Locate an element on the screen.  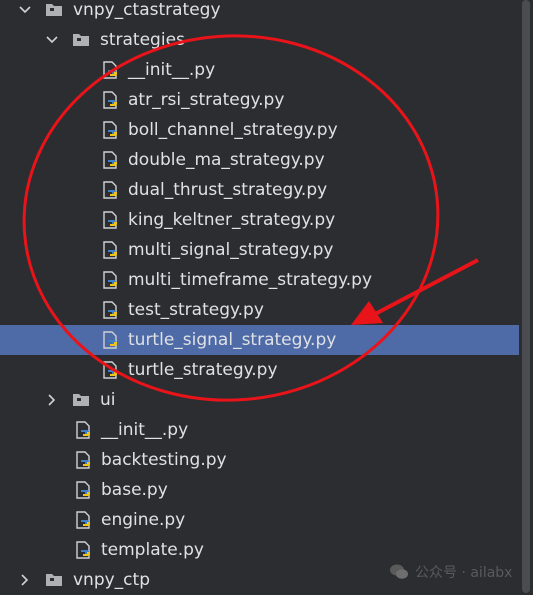
tree-file-king-keltner-strategy: king_keltner_strategy.py is located at coordinates (259, 220).